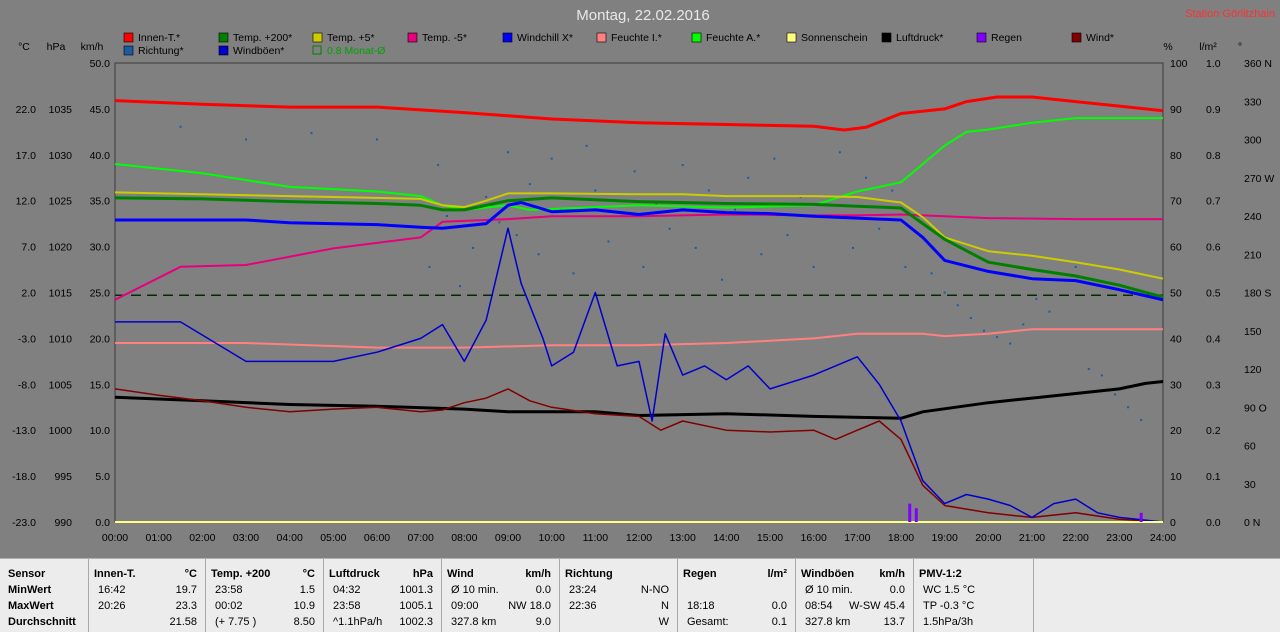 This screenshot has width=1280, height=632. I want to click on temp-axis-tick: -3.0, so click(27, 339).